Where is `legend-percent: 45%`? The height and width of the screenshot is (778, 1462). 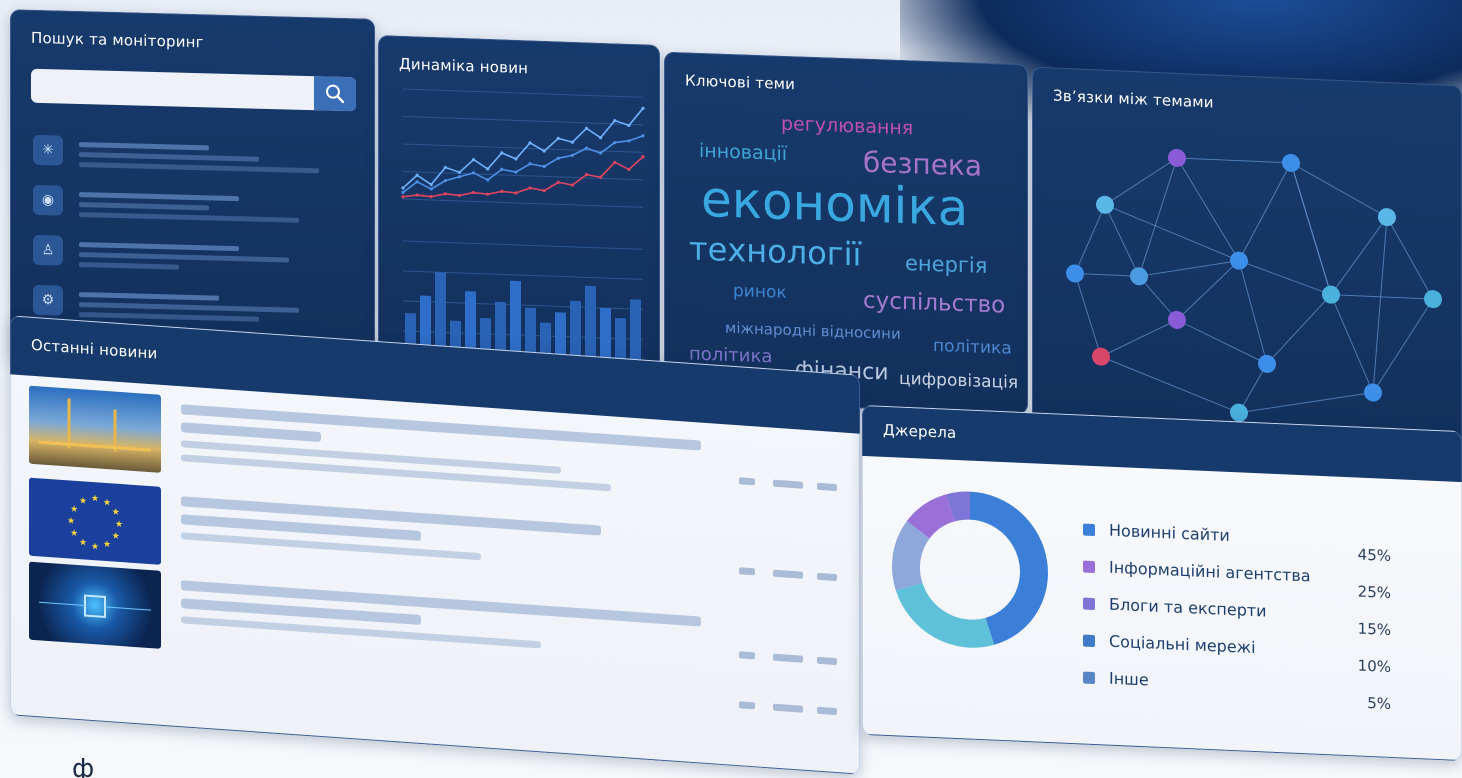 legend-percent: 45% is located at coordinates (1374, 555).